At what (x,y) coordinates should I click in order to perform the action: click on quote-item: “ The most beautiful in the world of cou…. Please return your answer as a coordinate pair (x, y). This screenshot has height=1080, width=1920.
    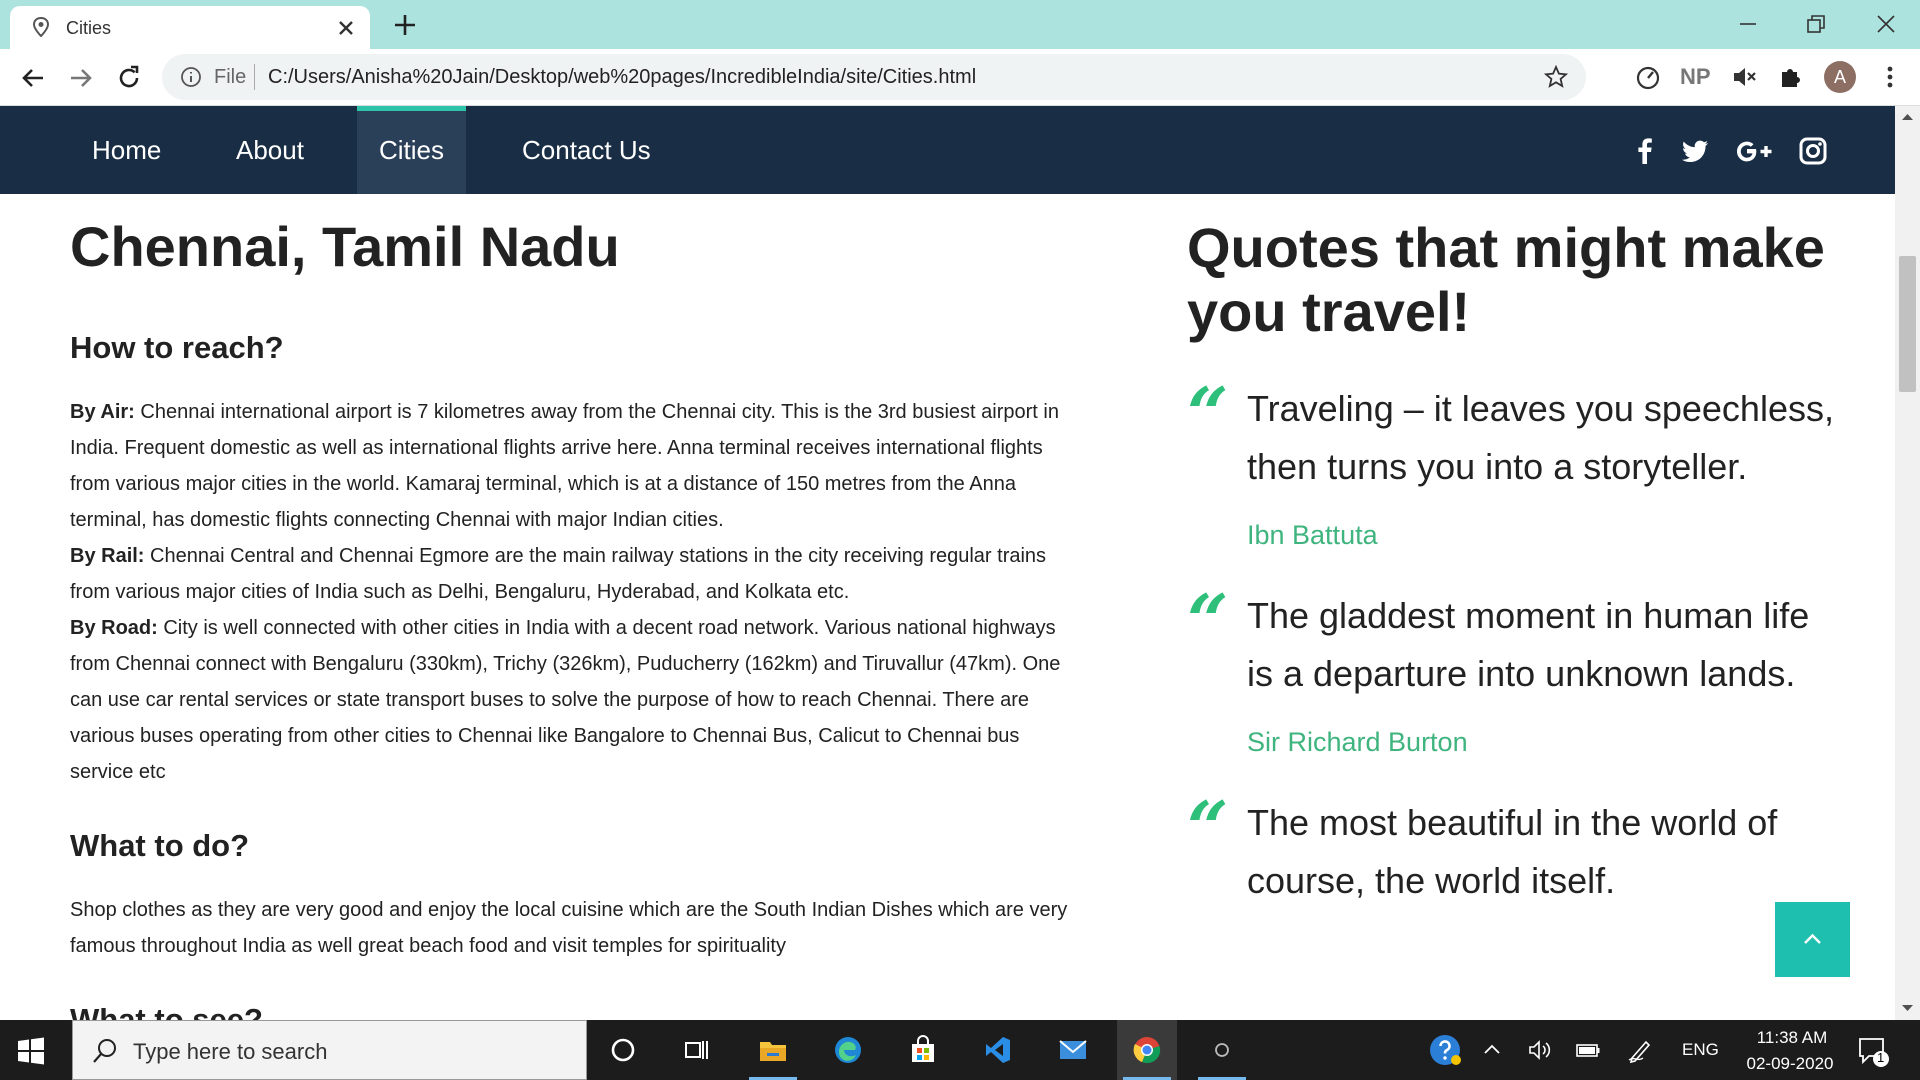
    Looking at the image, I should click on (1512, 847).